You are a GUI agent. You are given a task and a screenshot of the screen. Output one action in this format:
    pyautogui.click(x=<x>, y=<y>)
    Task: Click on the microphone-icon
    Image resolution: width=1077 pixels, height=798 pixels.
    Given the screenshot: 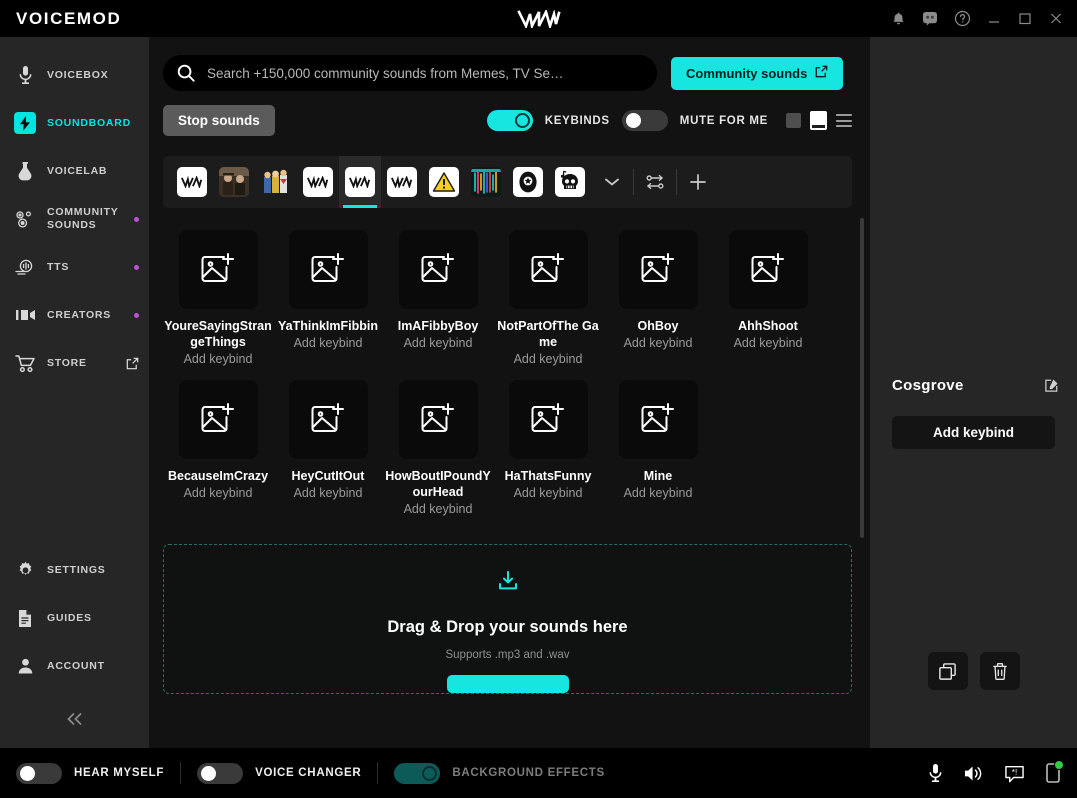 What is the action you would take?
    pyautogui.click(x=935, y=773)
    